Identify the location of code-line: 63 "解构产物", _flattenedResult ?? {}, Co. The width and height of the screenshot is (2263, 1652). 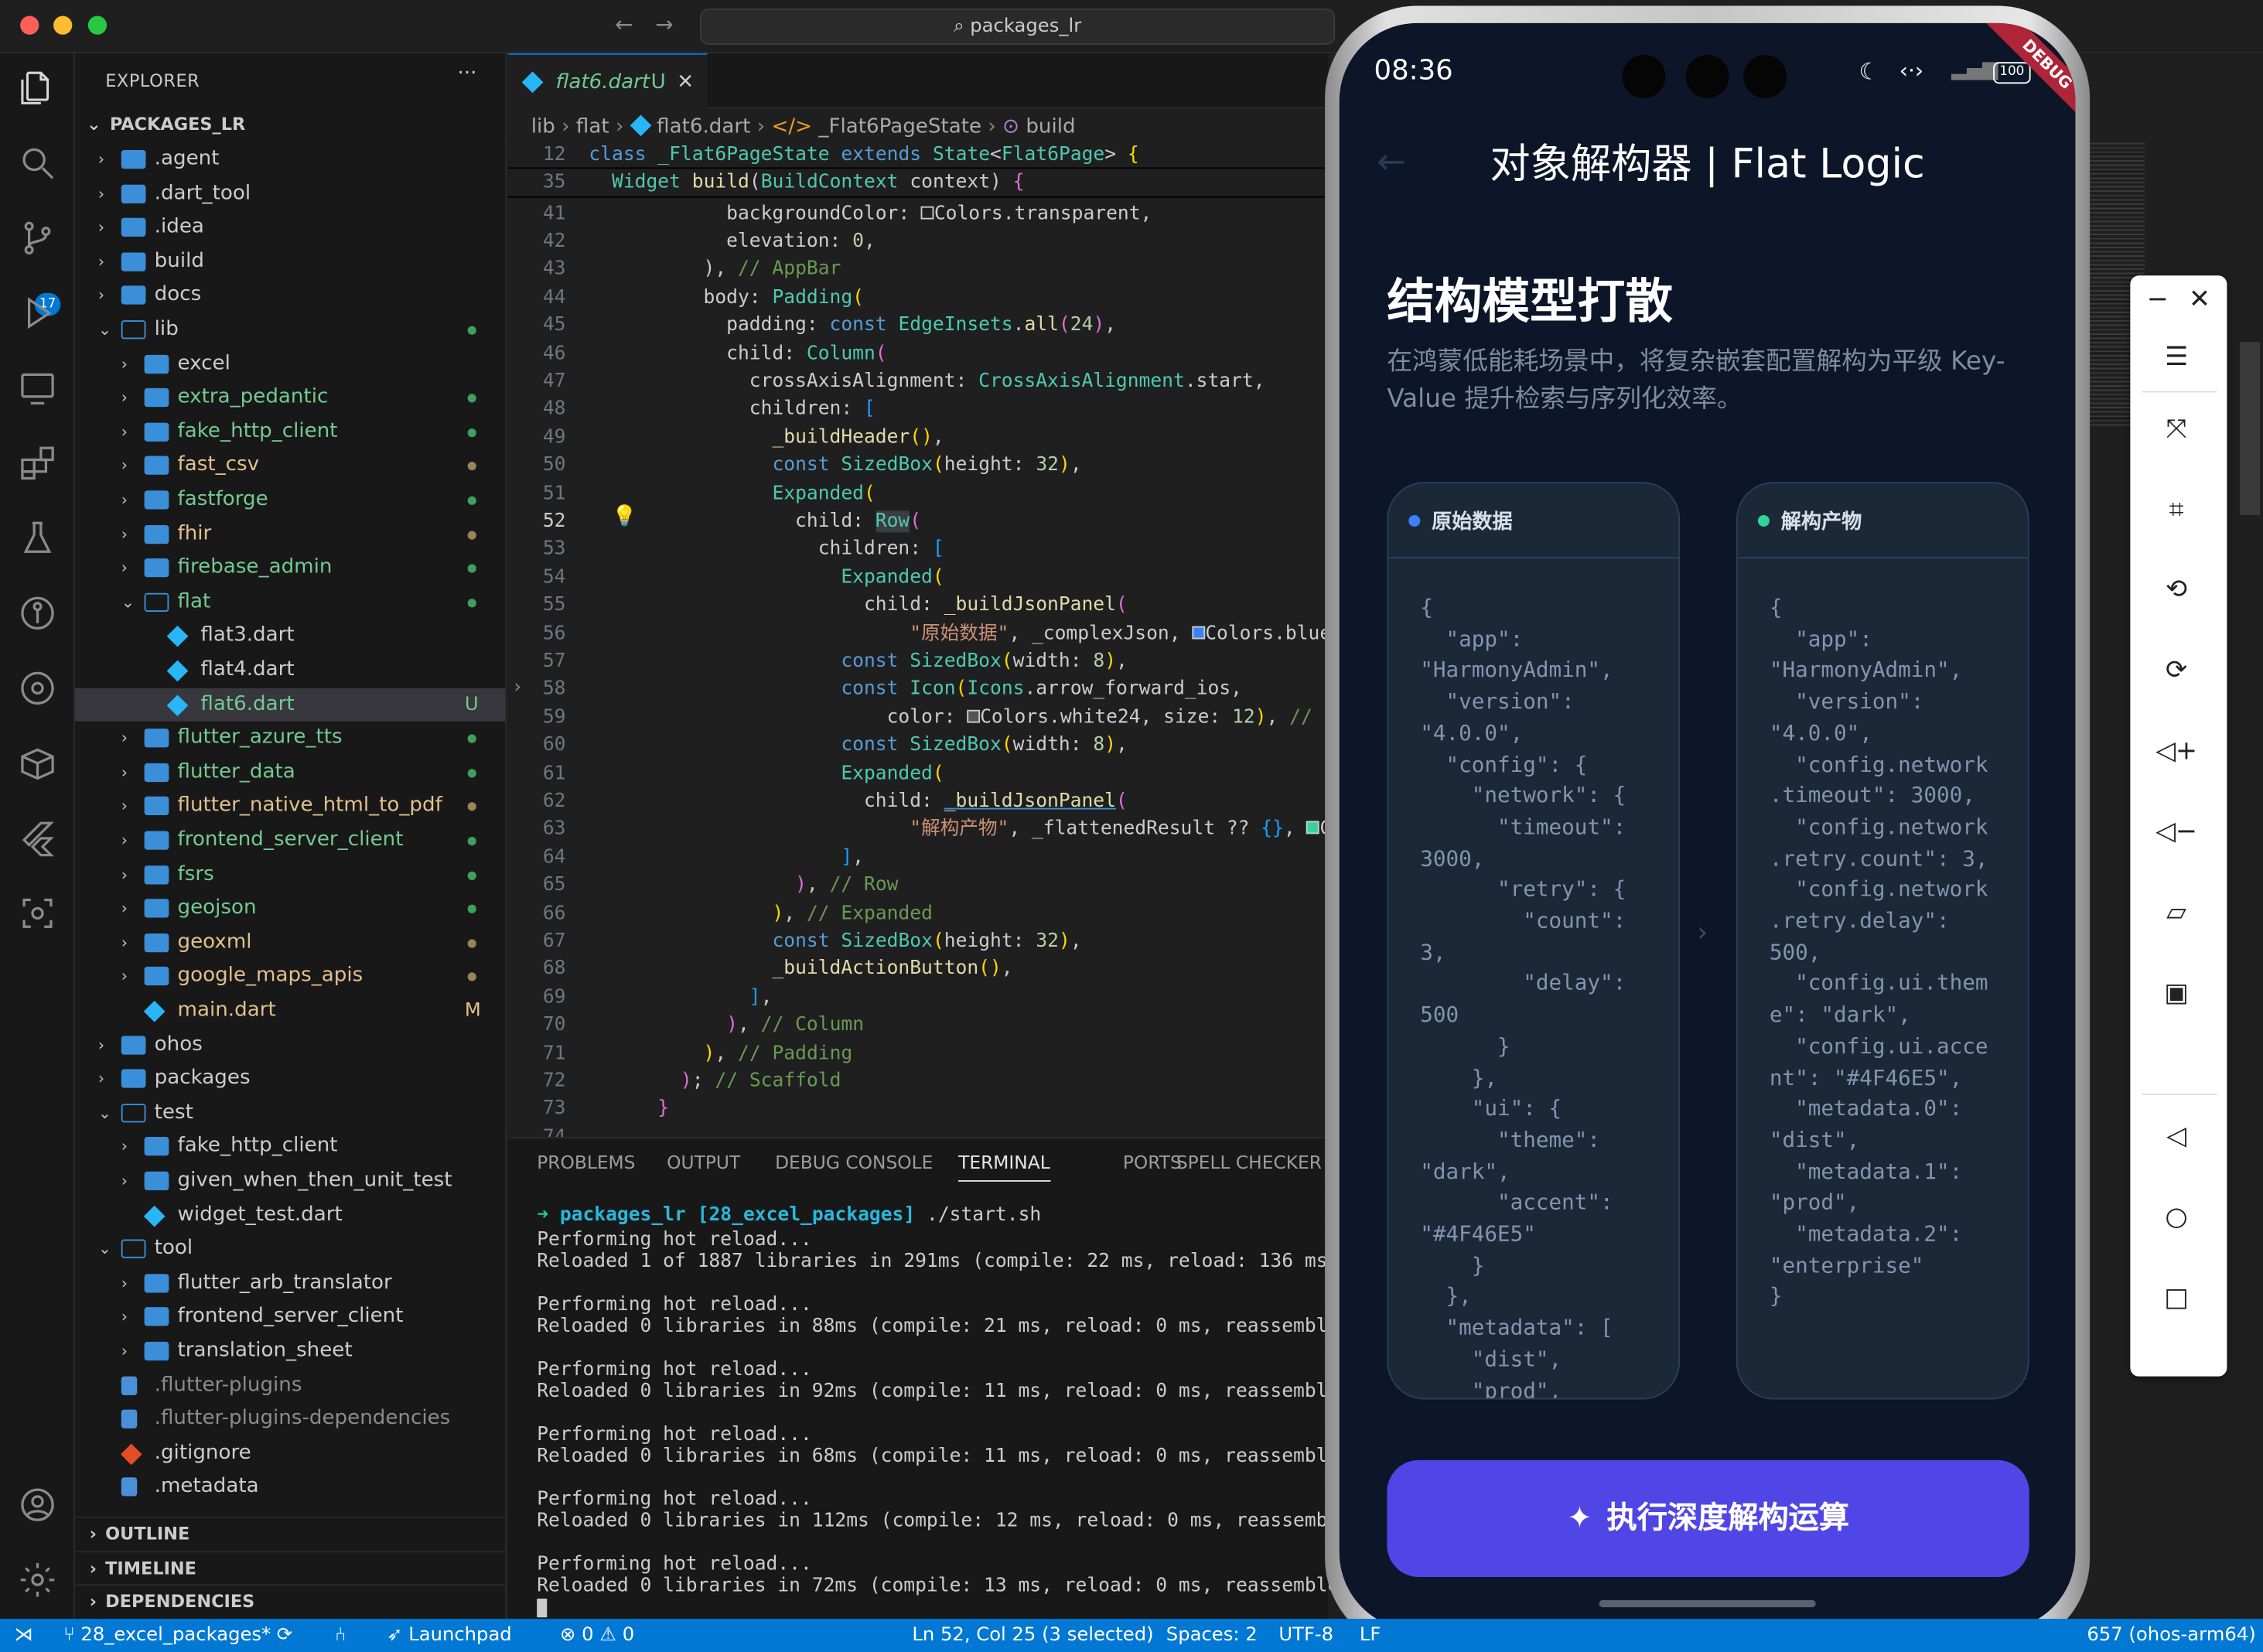
(926, 830).